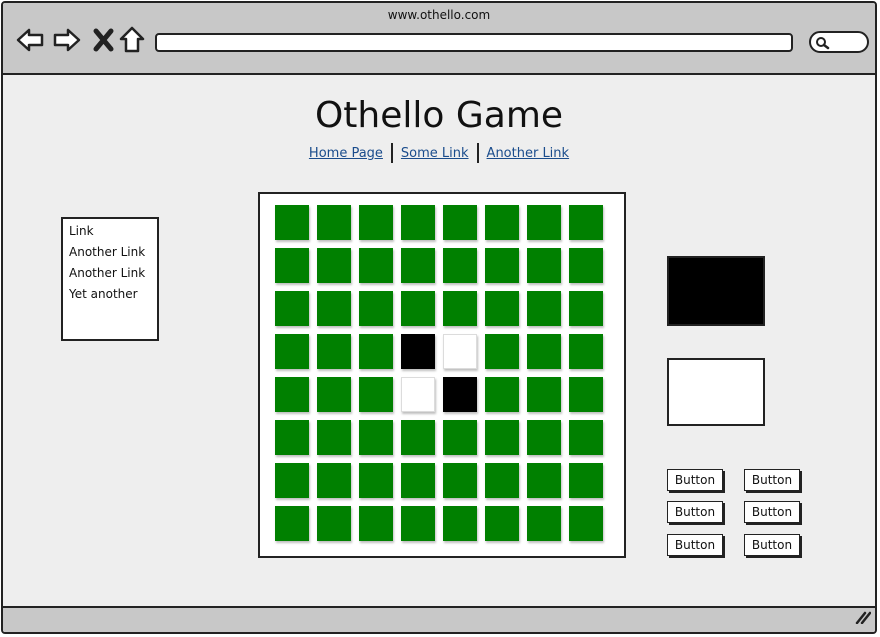 This screenshot has width=880, height=637. What do you see at coordinates (67, 40) in the screenshot?
I see `forward-arrow-icon` at bounding box center [67, 40].